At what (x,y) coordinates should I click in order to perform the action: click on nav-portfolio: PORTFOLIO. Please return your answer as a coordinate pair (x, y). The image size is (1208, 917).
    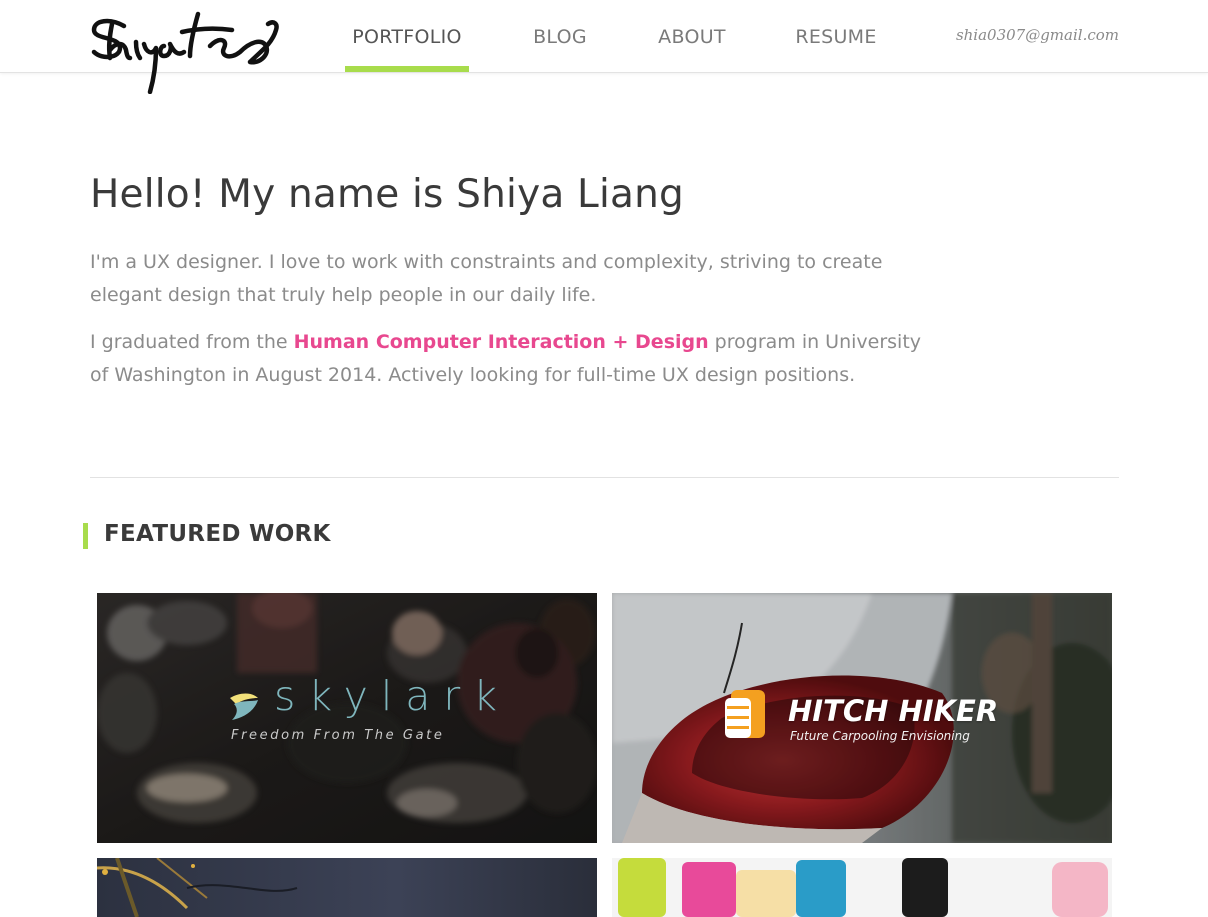
    Looking at the image, I should click on (407, 36).